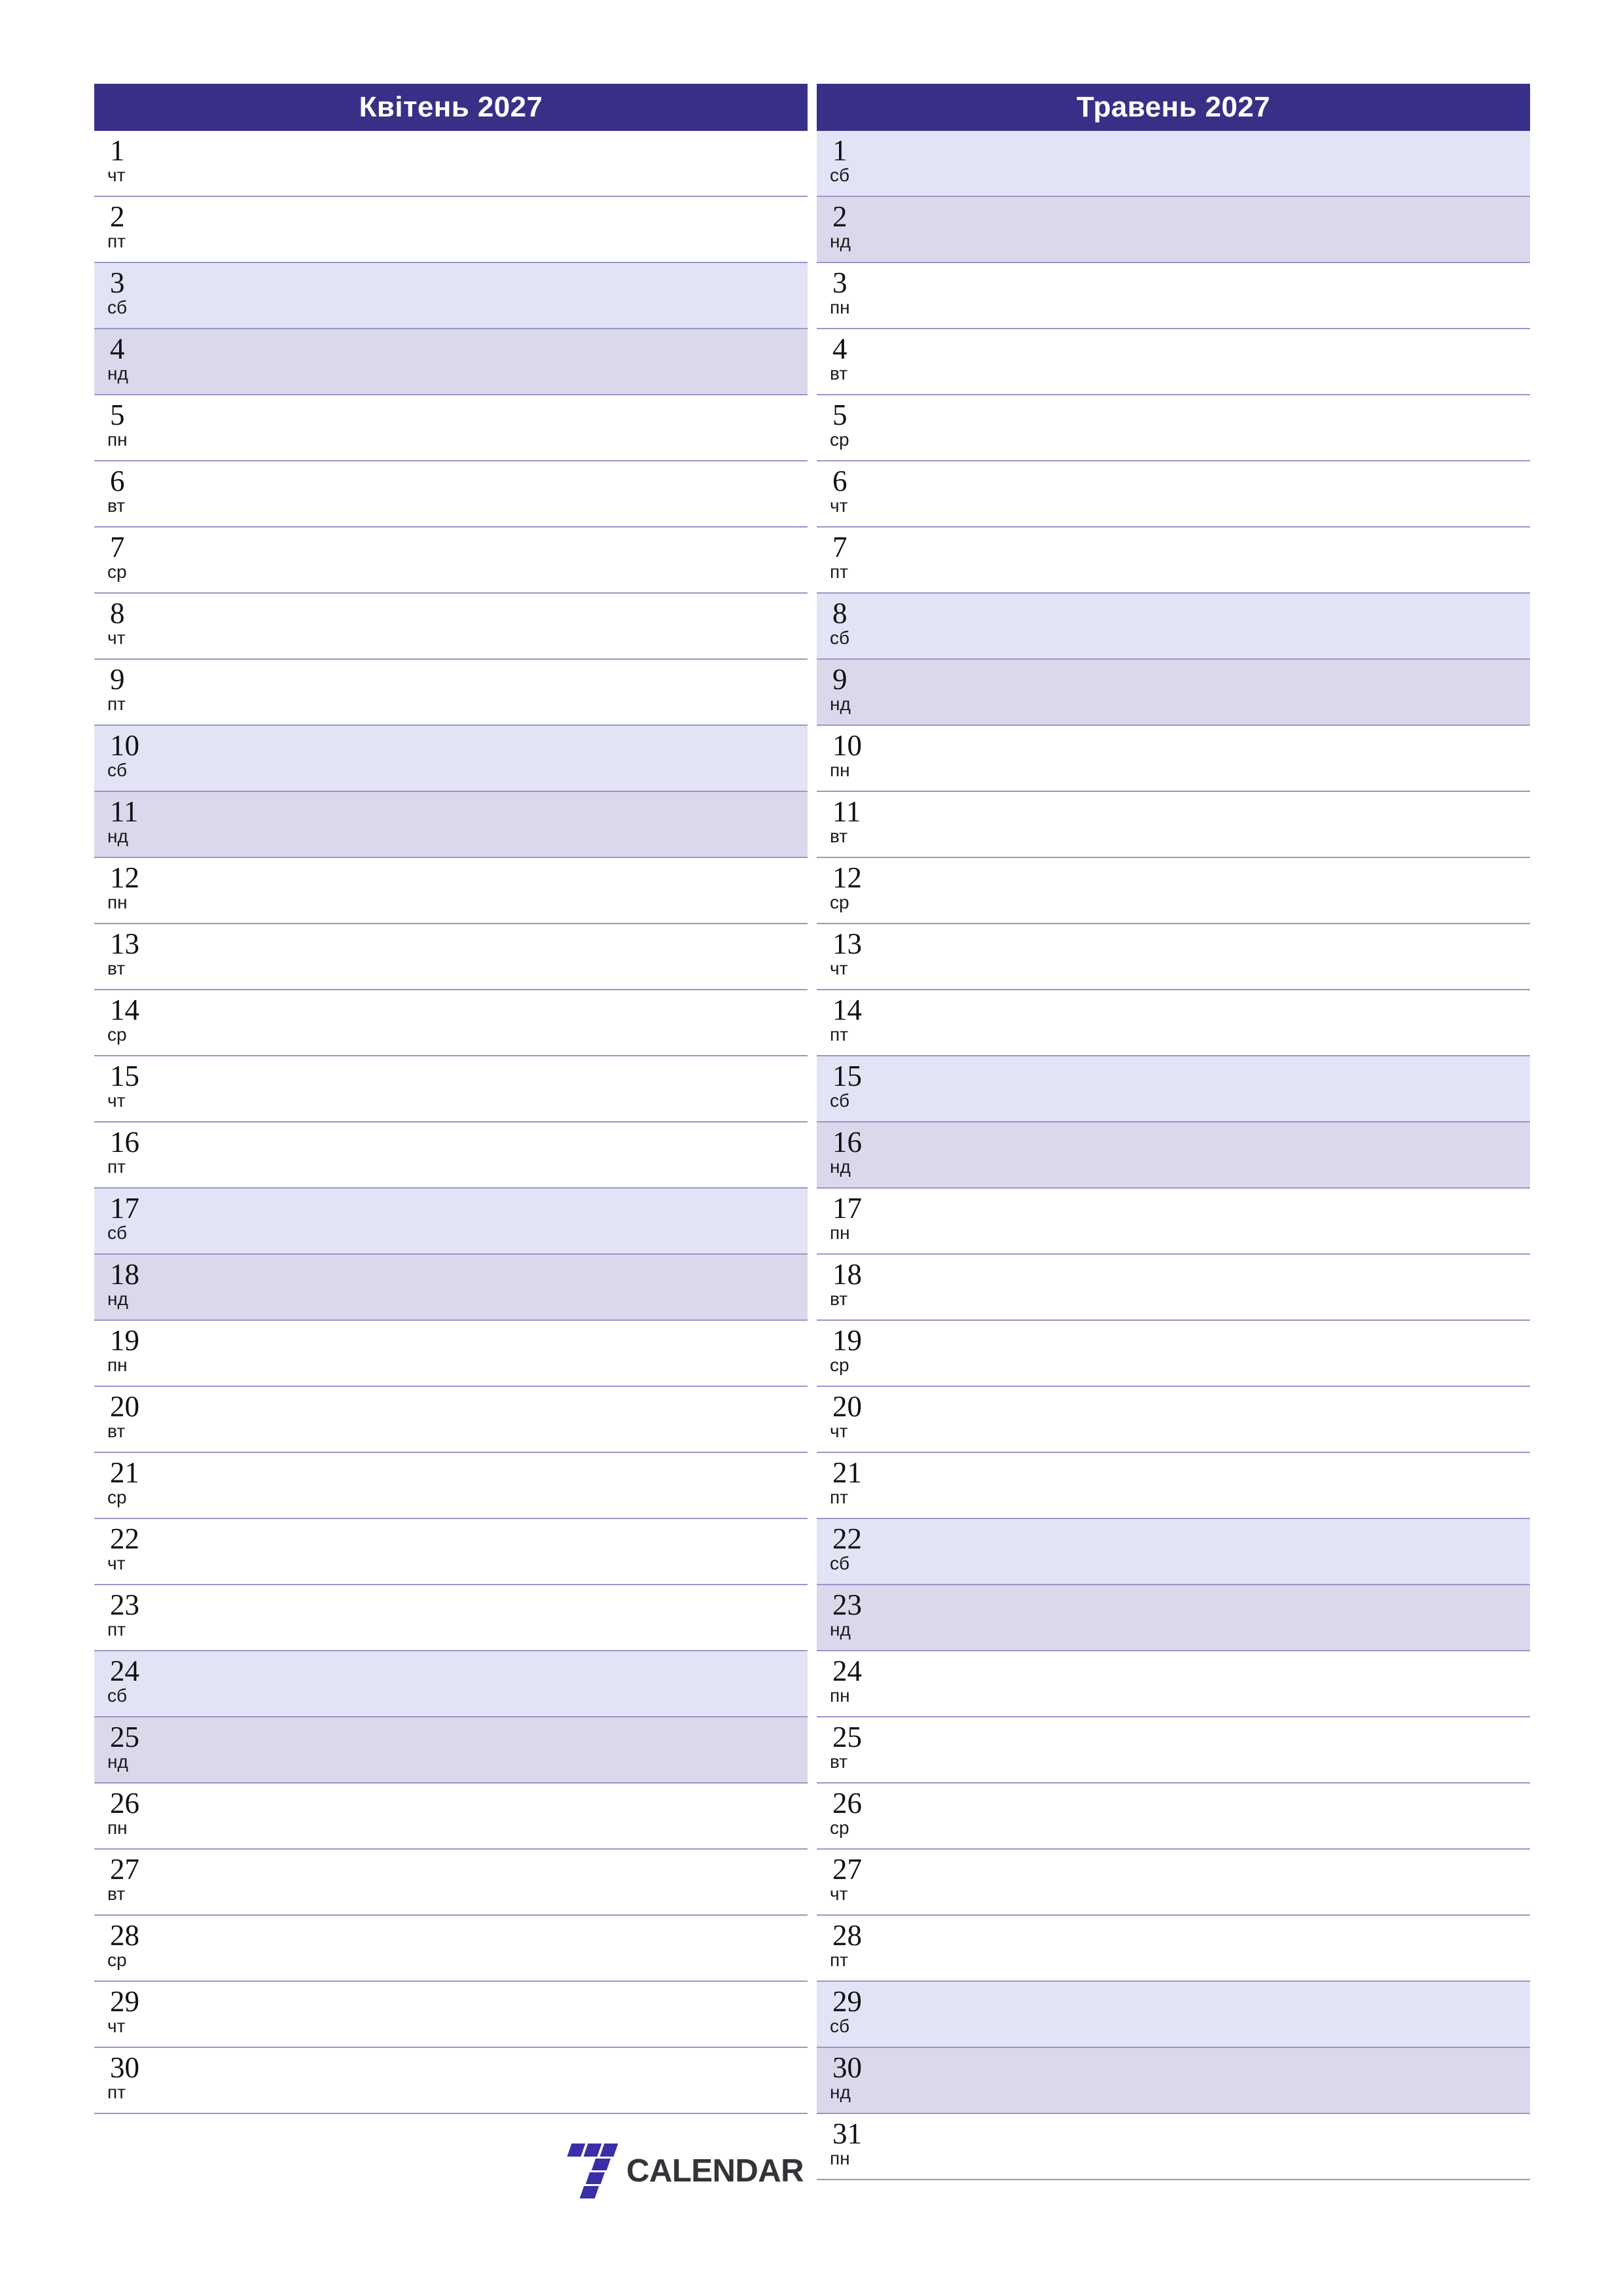 Image resolution: width=1623 pixels, height=2296 pixels. What do you see at coordinates (451, 2015) in the screenshot?
I see `day-row: 29 чт` at bounding box center [451, 2015].